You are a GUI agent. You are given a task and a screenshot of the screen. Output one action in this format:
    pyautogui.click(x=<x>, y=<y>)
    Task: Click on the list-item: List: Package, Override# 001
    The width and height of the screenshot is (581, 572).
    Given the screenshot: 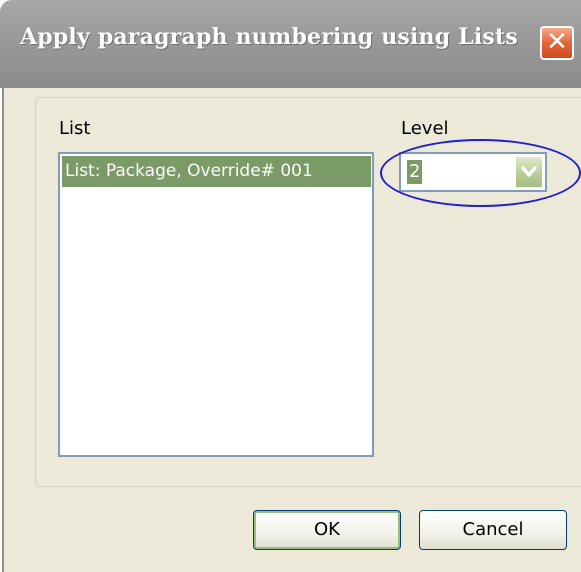 What is the action you would take?
    pyautogui.click(x=216, y=171)
    